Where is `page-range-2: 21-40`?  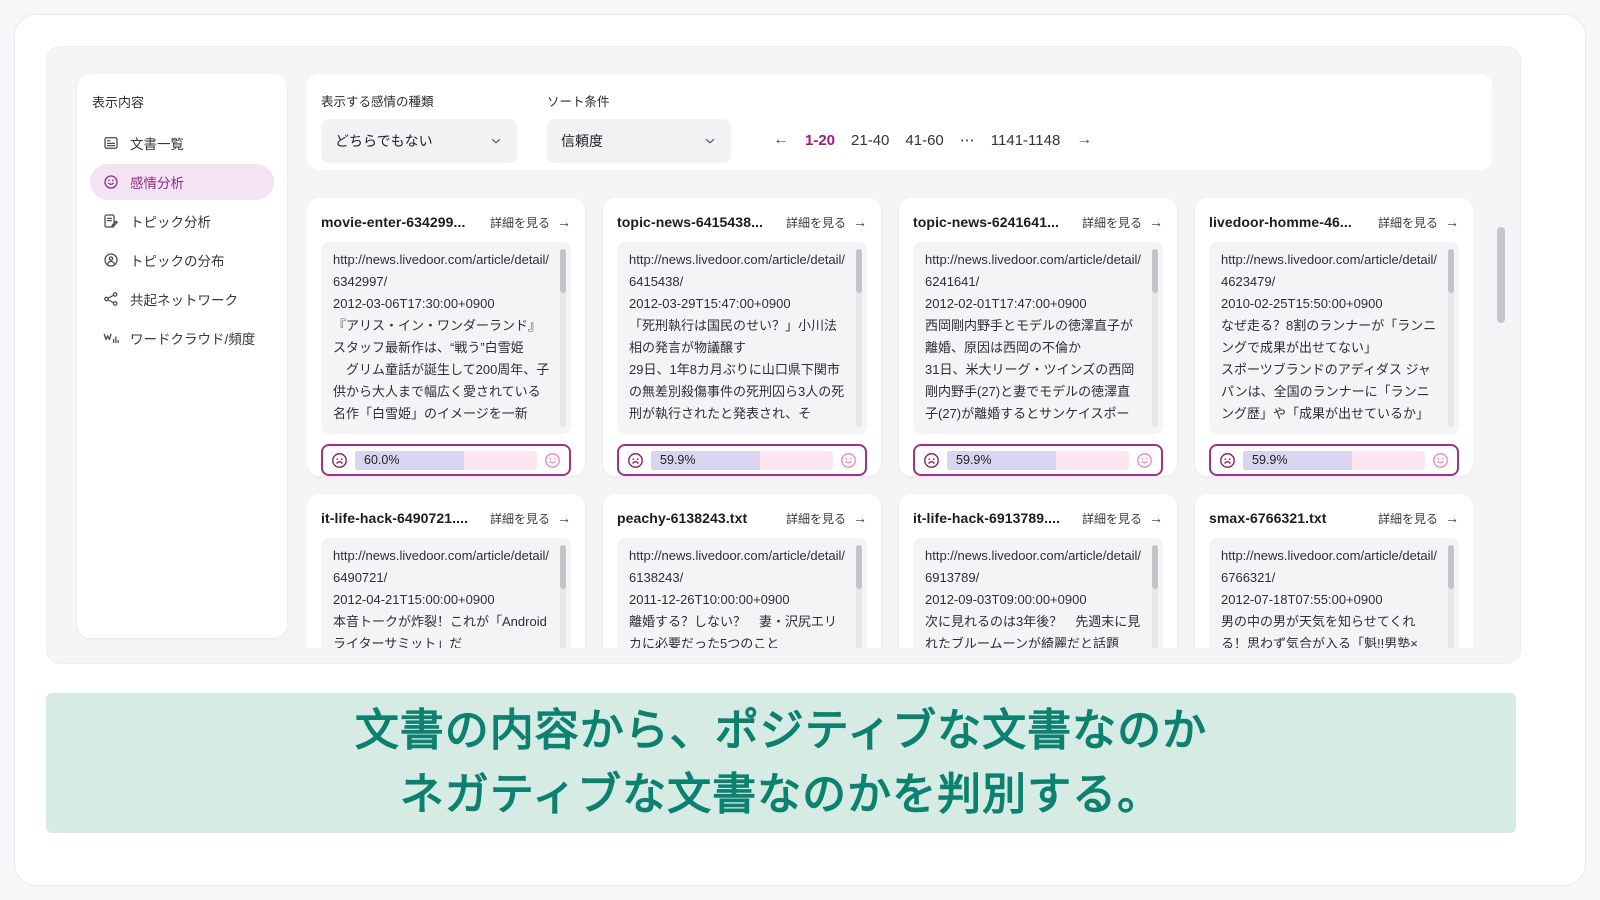 page-range-2: 21-40 is located at coordinates (870, 140).